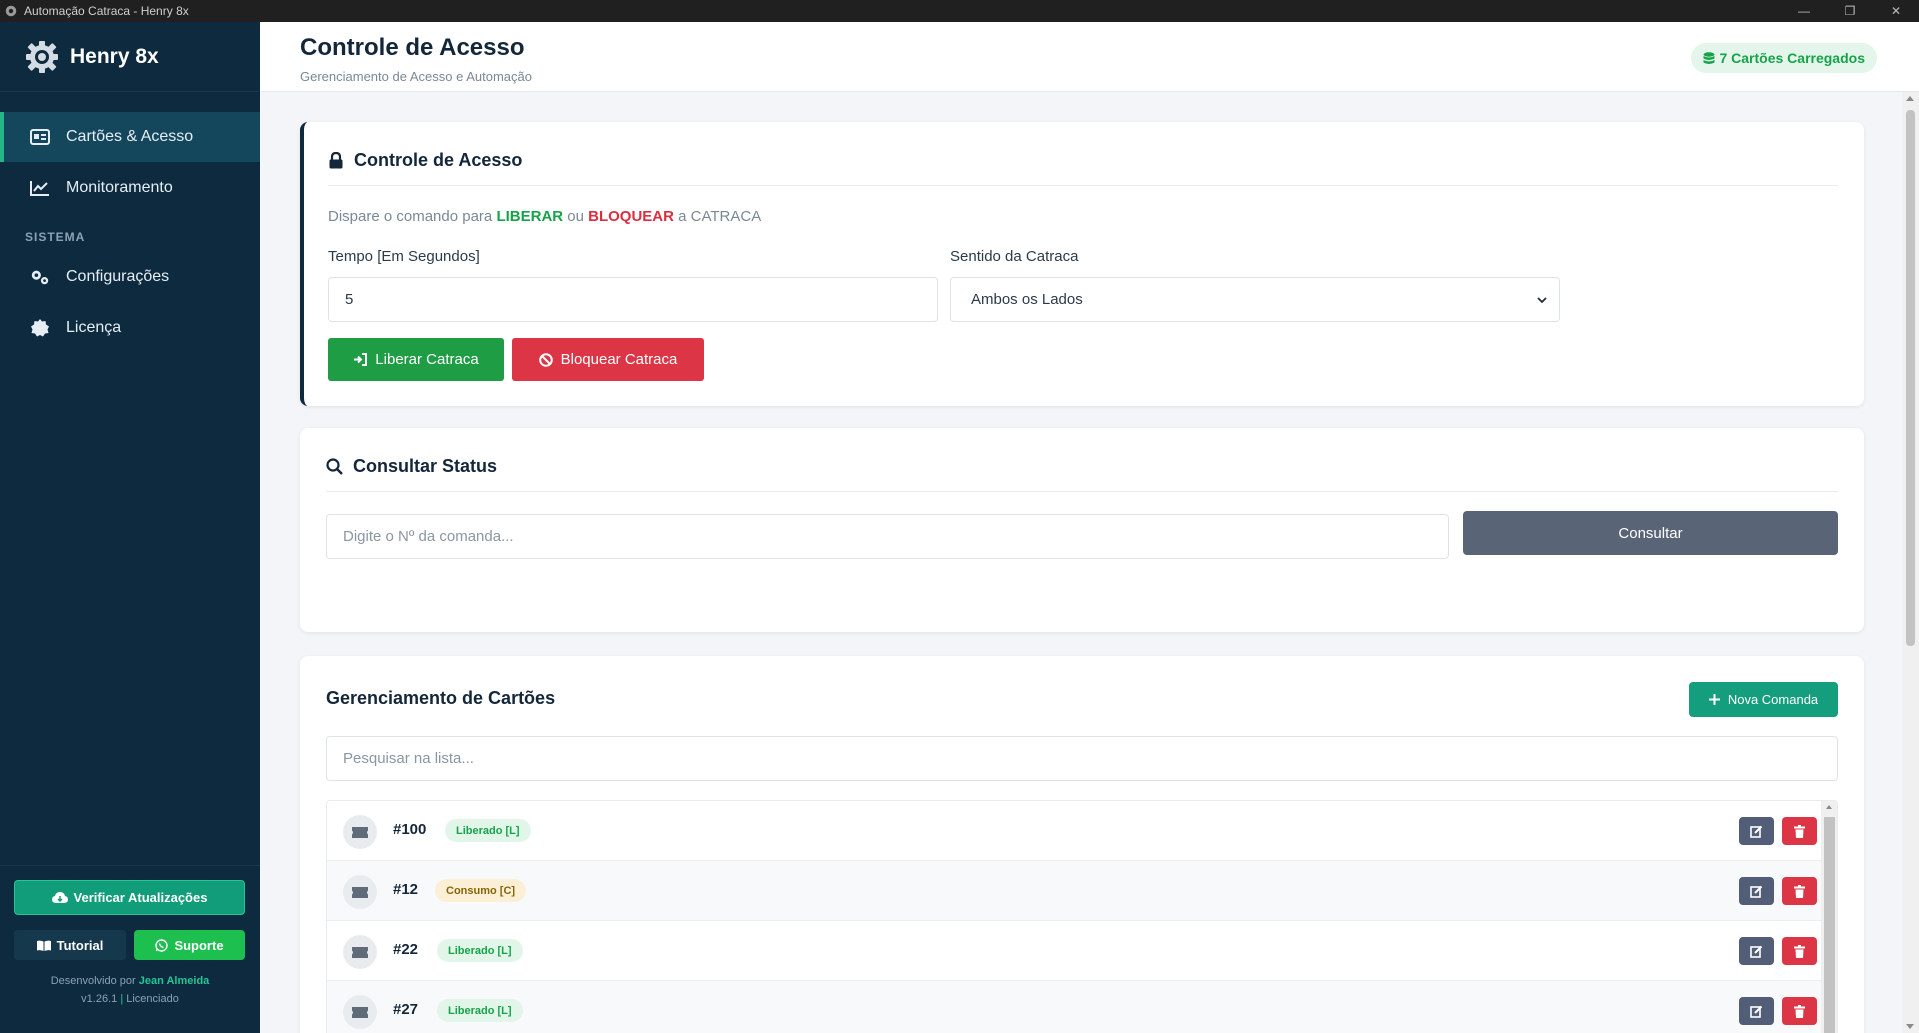 Image resolution: width=1919 pixels, height=1033 pixels. What do you see at coordinates (130, 328) in the screenshot?
I see `sidebar-item-licenca: Licença` at bounding box center [130, 328].